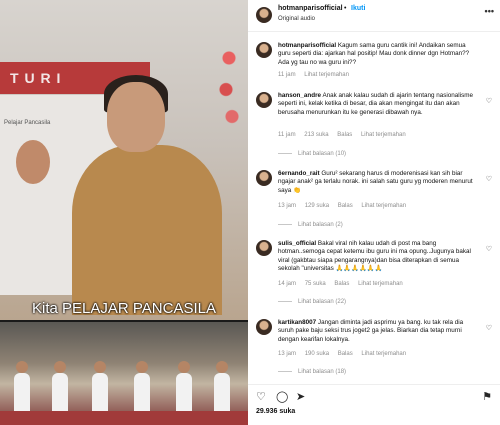  What do you see at coordinates (299, 95) in the screenshot?
I see `comment-username: hanson_andre` at bounding box center [299, 95].